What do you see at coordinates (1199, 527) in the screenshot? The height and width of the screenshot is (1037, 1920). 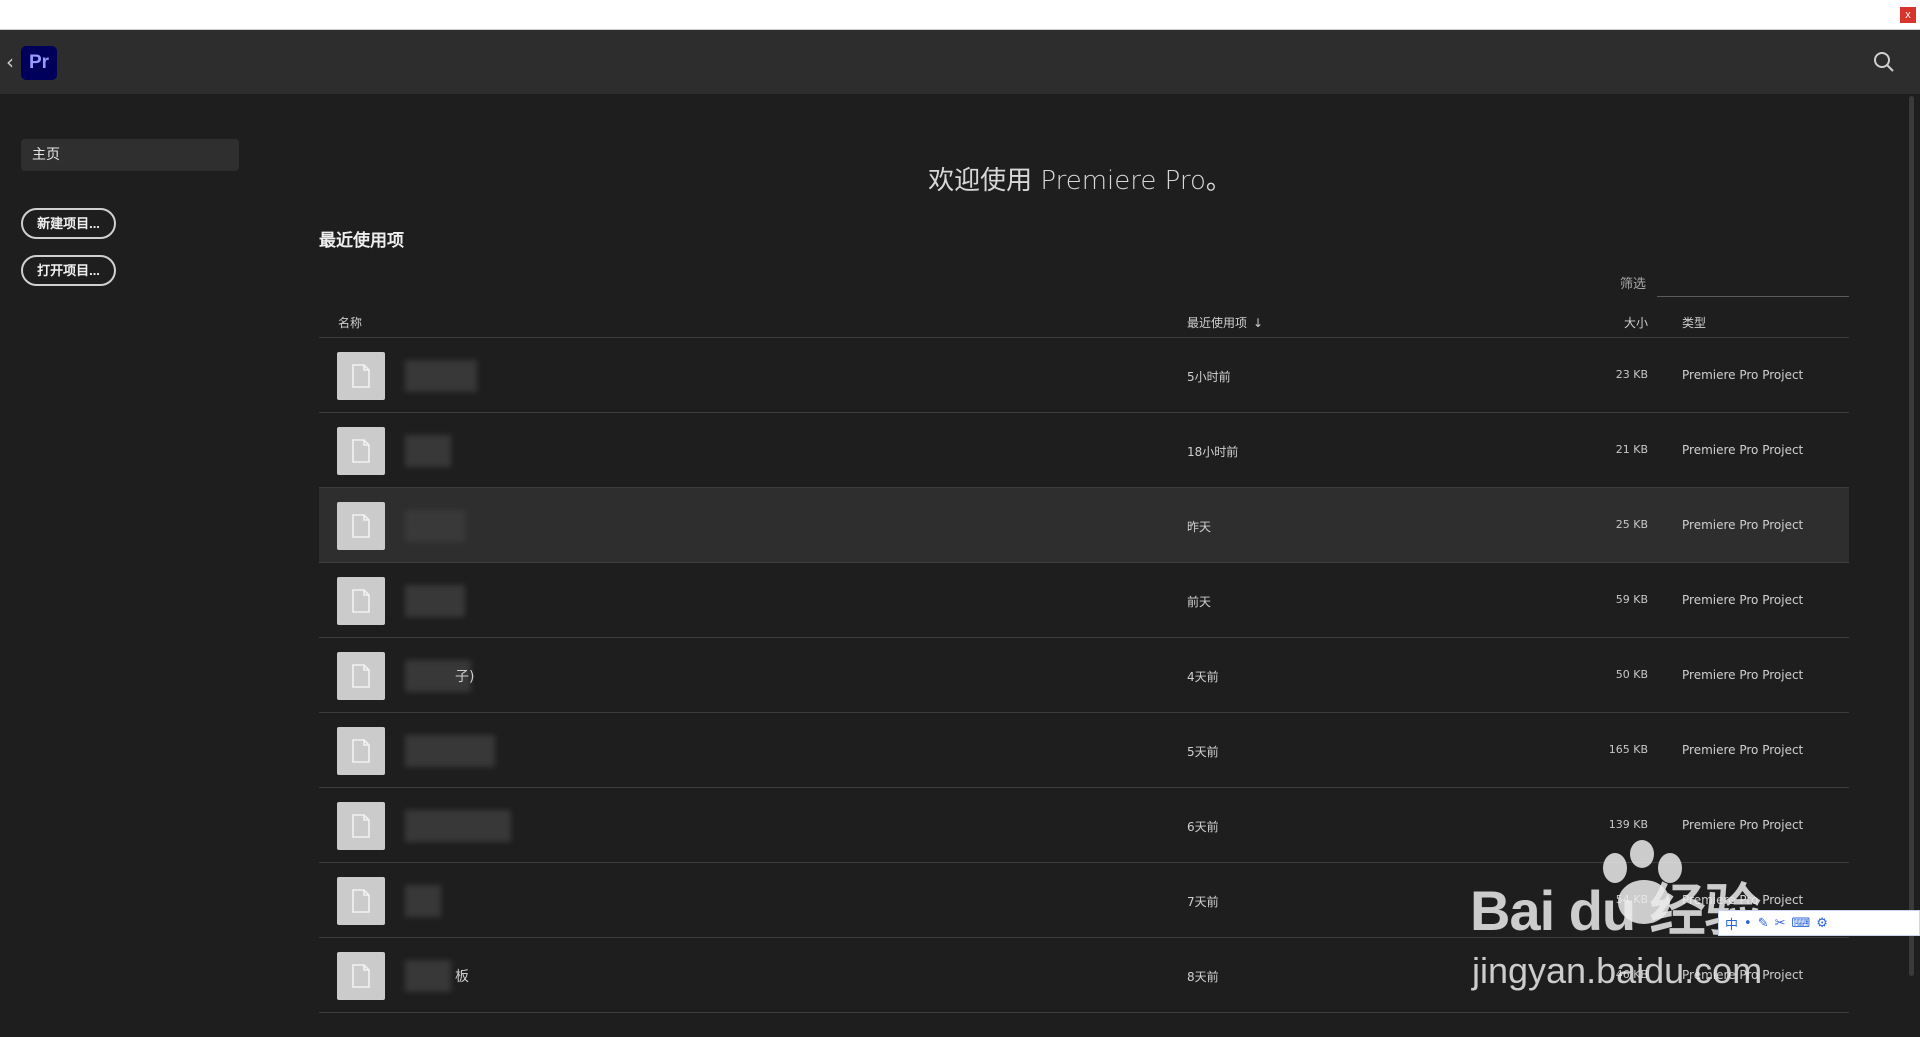 I see `project-last-used: 昨天` at bounding box center [1199, 527].